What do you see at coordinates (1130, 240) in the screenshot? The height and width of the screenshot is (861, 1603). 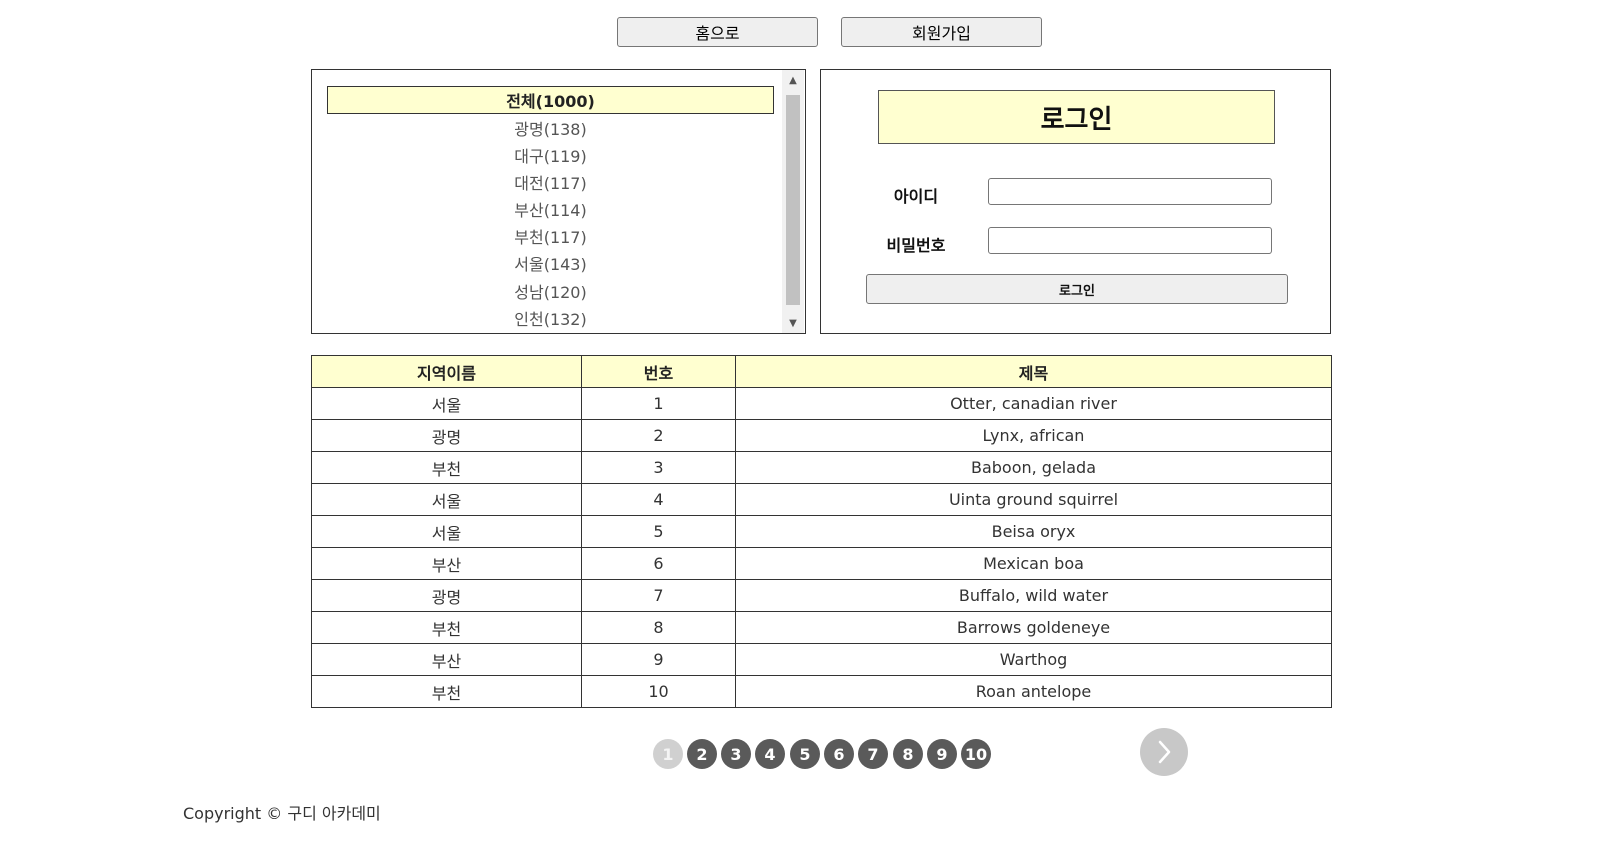 I see `password-input` at bounding box center [1130, 240].